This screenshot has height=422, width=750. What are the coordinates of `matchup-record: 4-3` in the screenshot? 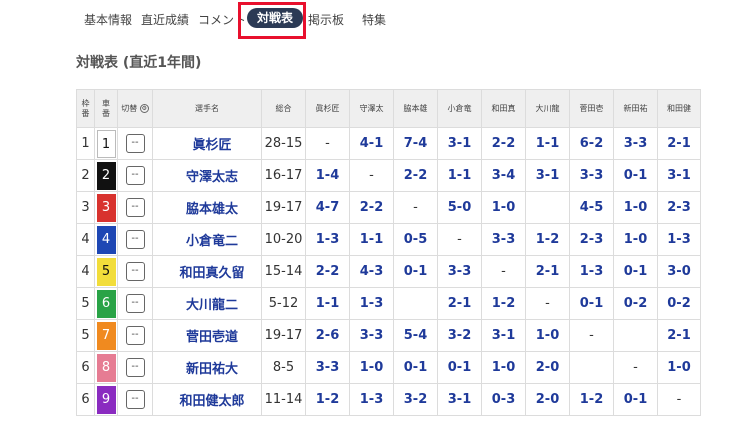 It's located at (371, 271).